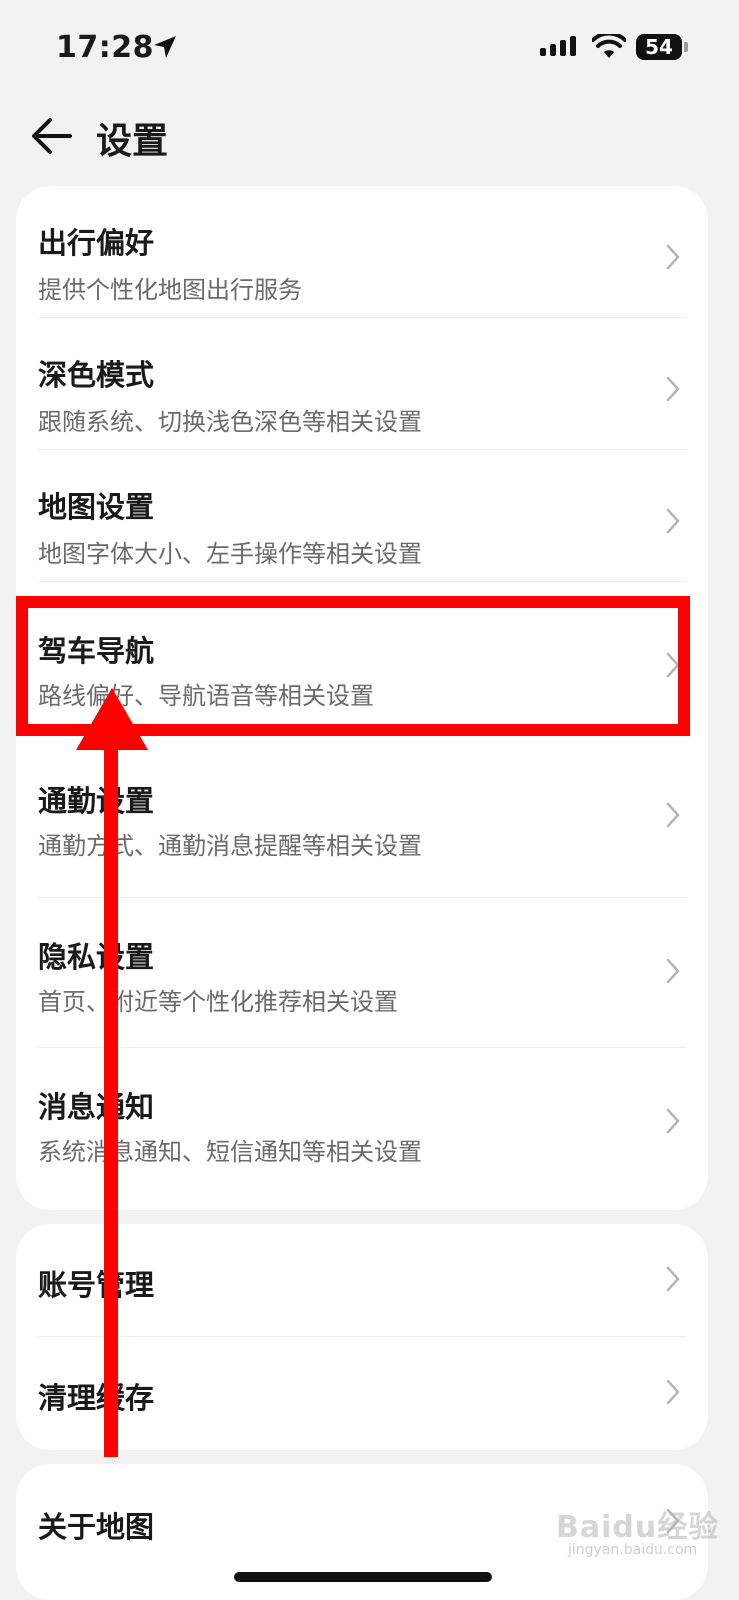  What do you see at coordinates (96, 651) in the screenshot?
I see `item-title: 驾车导航` at bounding box center [96, 651].